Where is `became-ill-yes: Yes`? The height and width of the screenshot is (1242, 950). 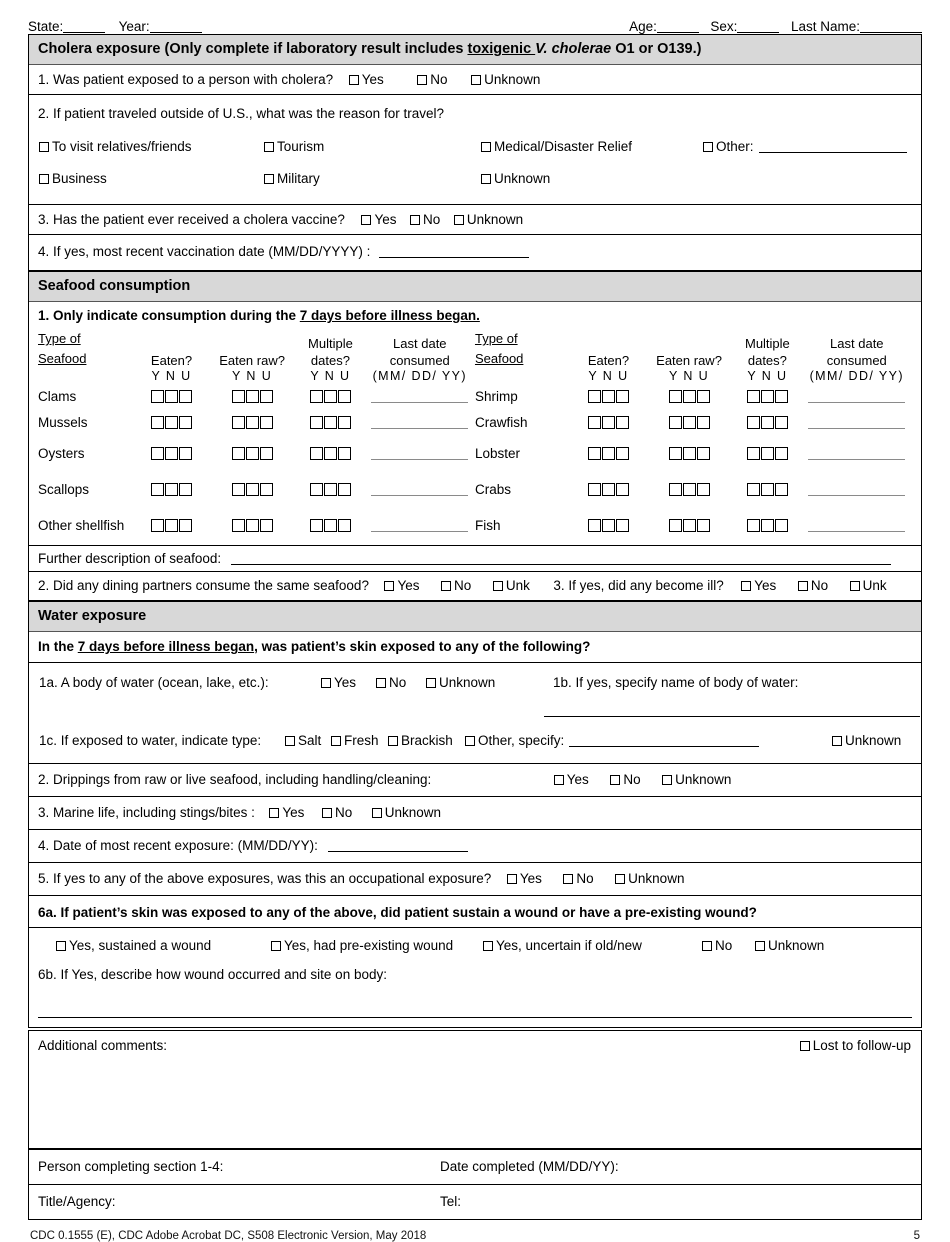 became-ill-yes: Yes is located at coordinates (758, 585).